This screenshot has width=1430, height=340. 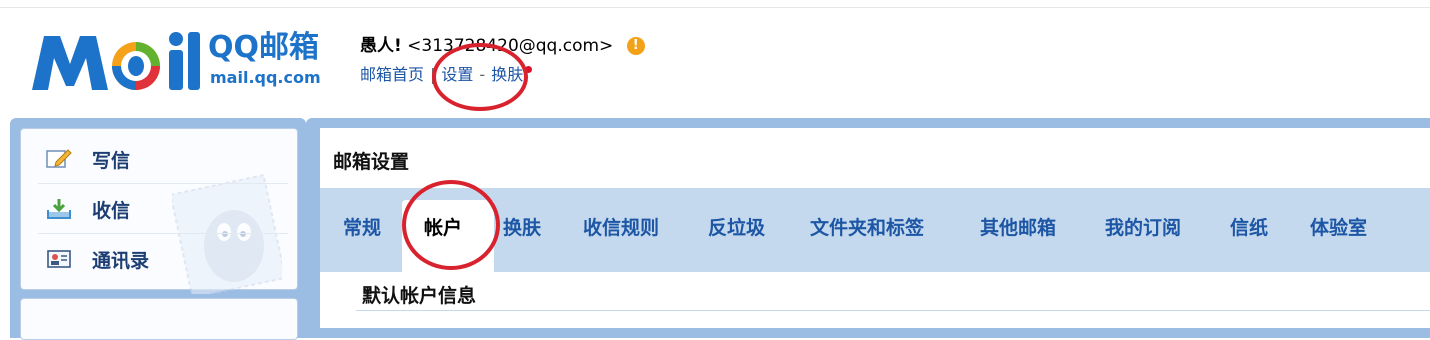 I want to click on tab-general: 常规, so click(x=362, y=228).